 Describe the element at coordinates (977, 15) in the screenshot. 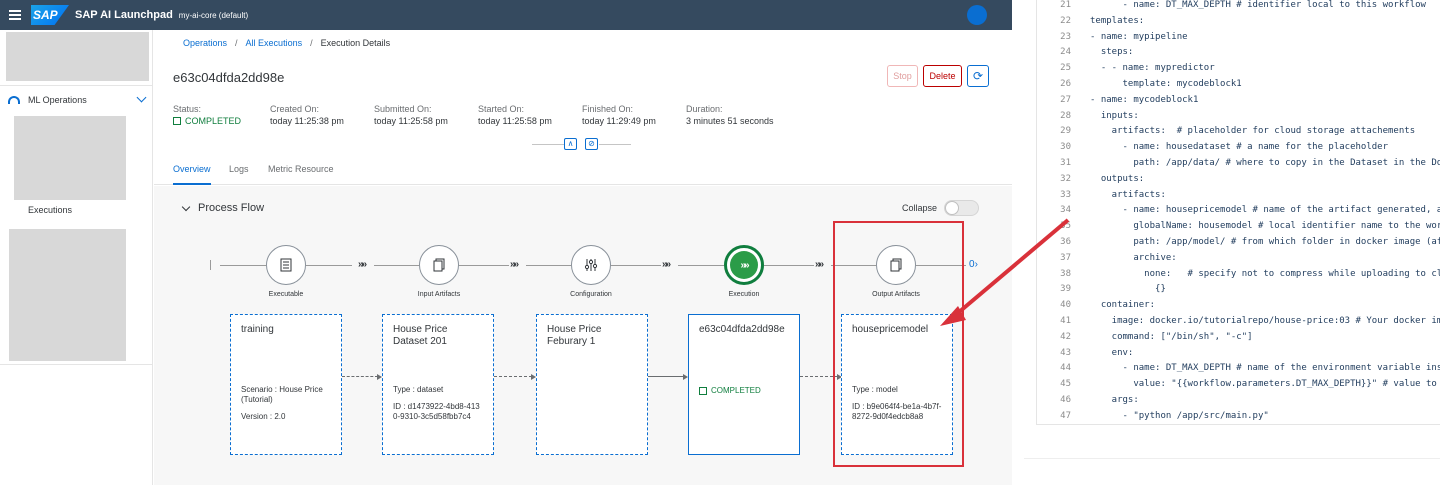

I see `avatar` at that location.